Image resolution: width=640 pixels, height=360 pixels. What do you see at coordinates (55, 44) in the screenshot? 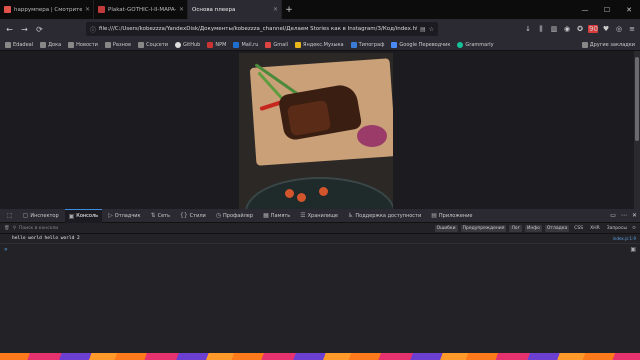
I see `bookmark-label: Дока` at bounding box center [55, 44].